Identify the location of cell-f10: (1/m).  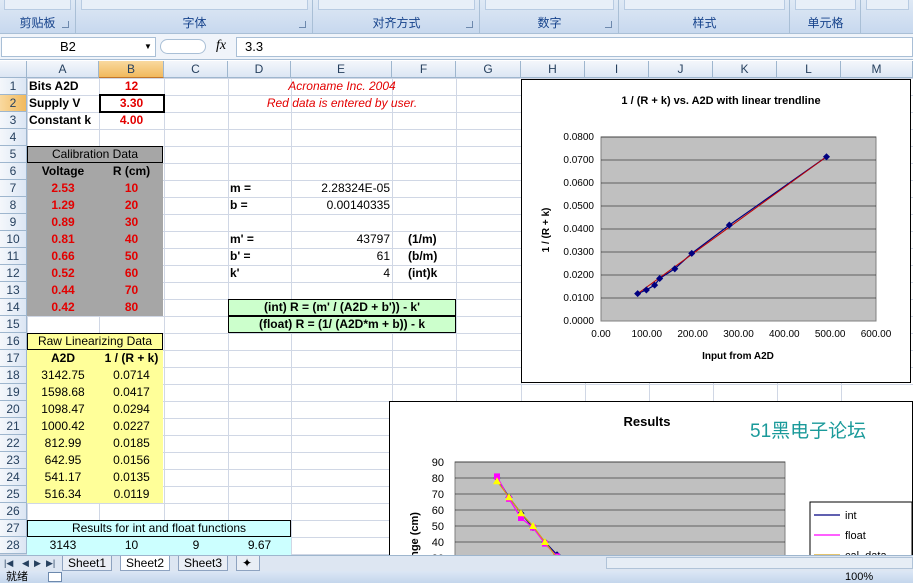
(431, 239).